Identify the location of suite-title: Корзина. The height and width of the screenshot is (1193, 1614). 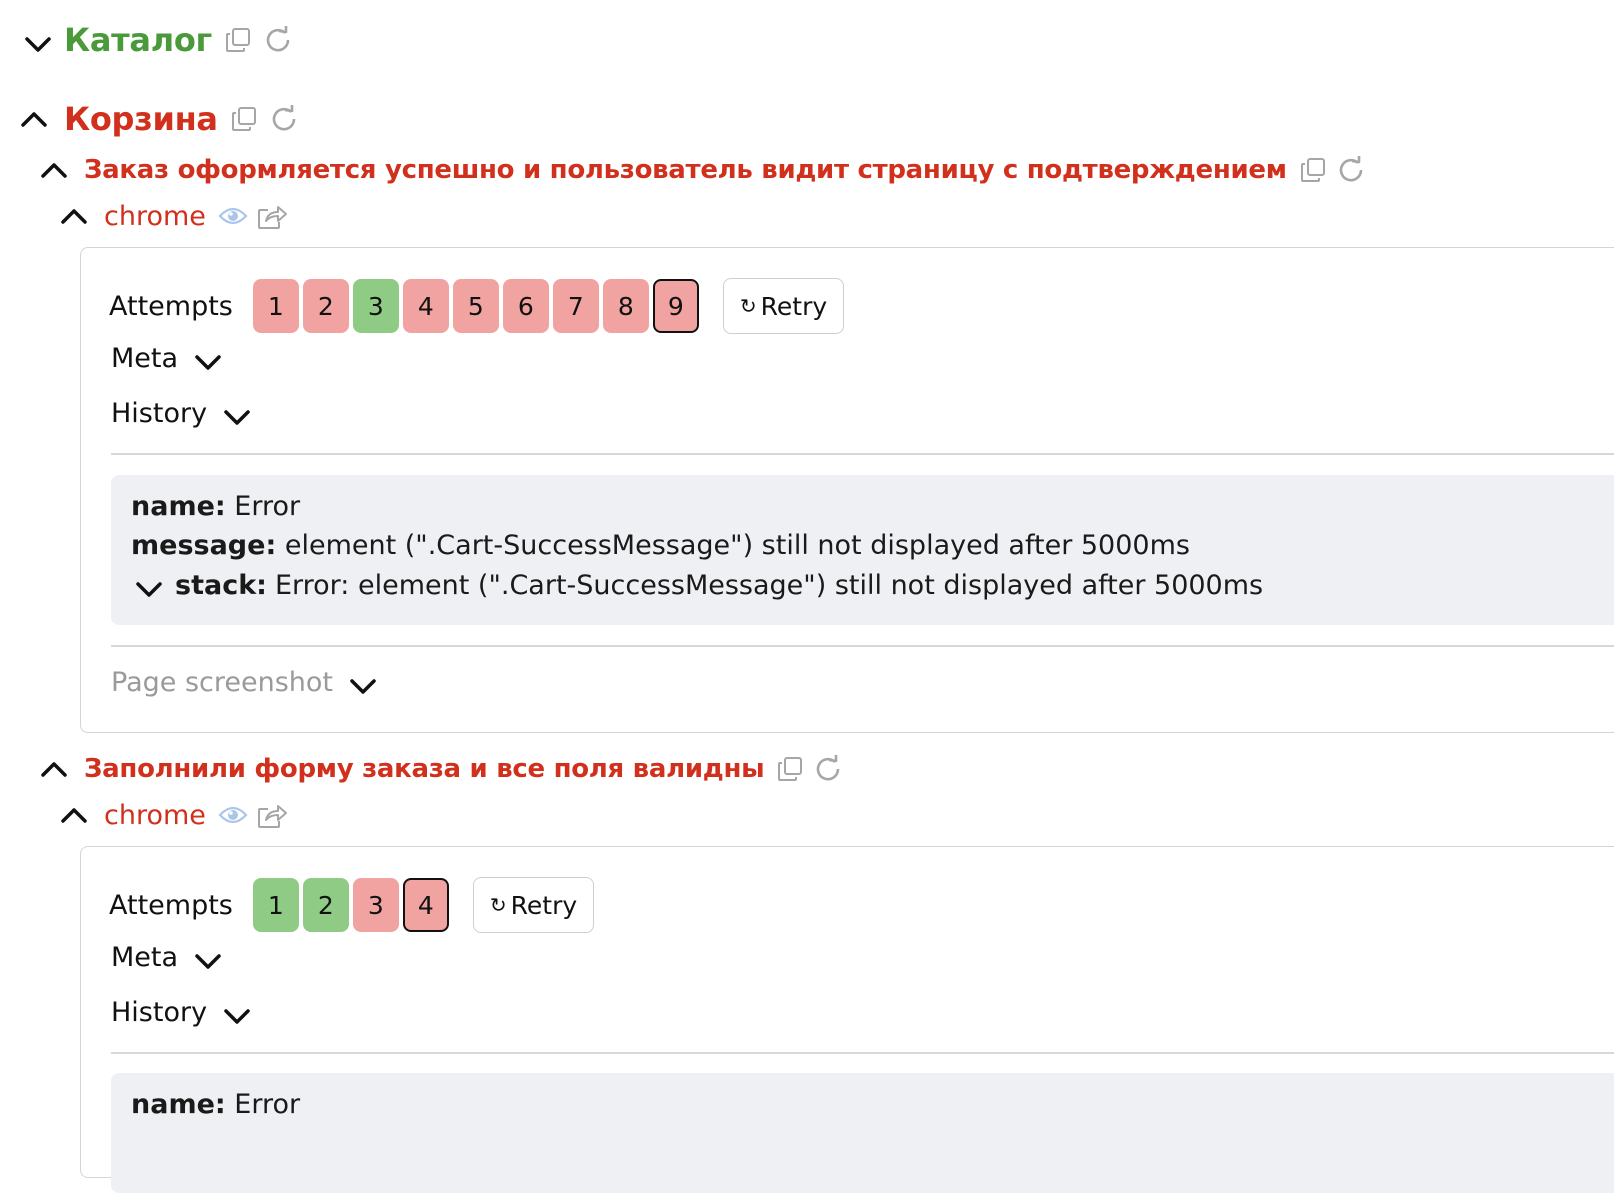
(141, 119).